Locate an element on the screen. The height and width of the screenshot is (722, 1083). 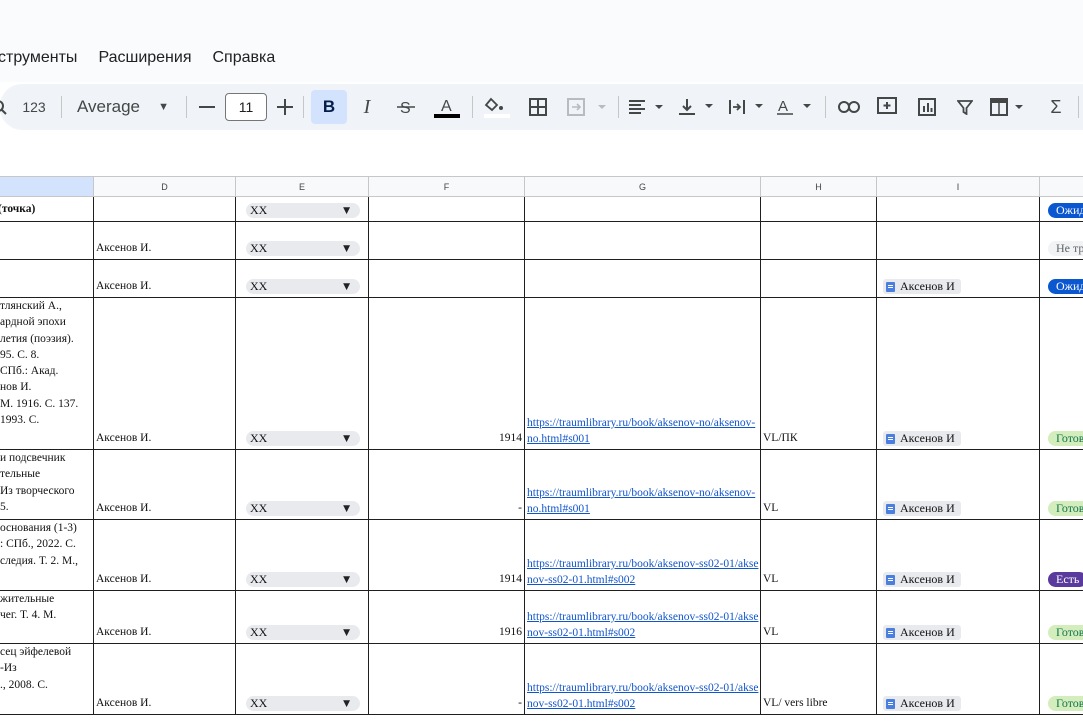
functions-button: Σ is located at coordinates (1056, 107).